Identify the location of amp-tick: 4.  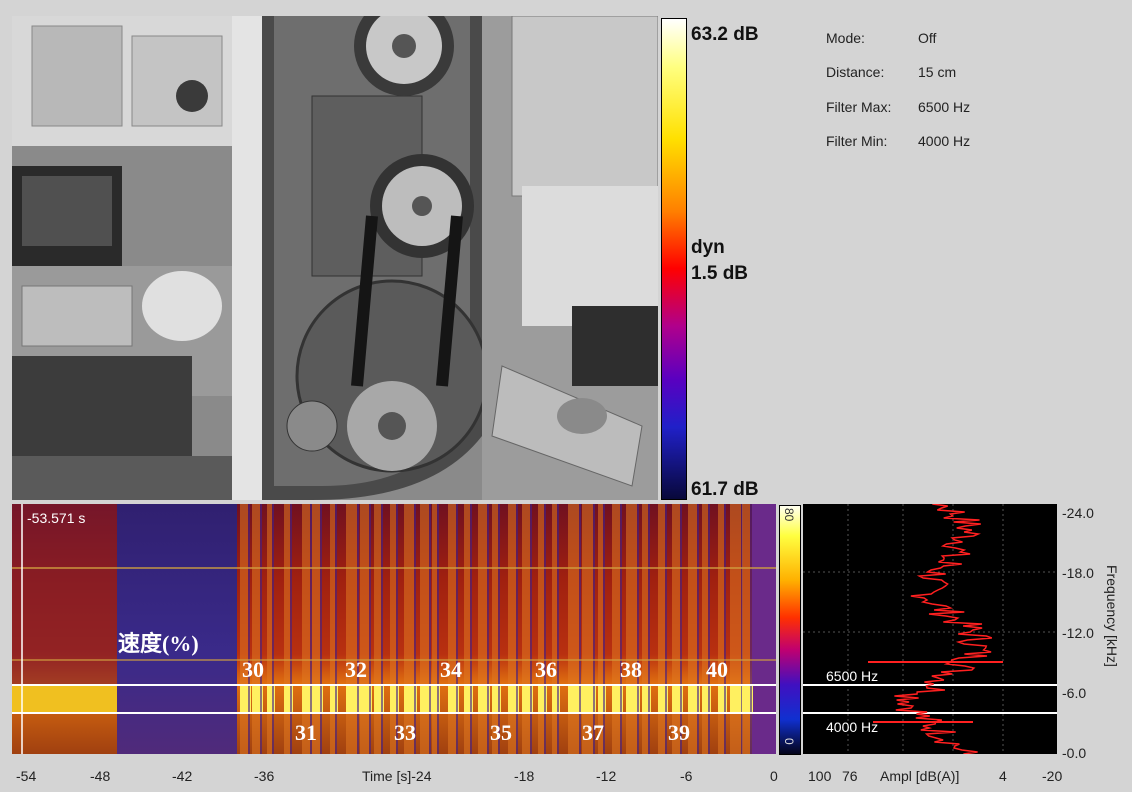
(1003, 776).